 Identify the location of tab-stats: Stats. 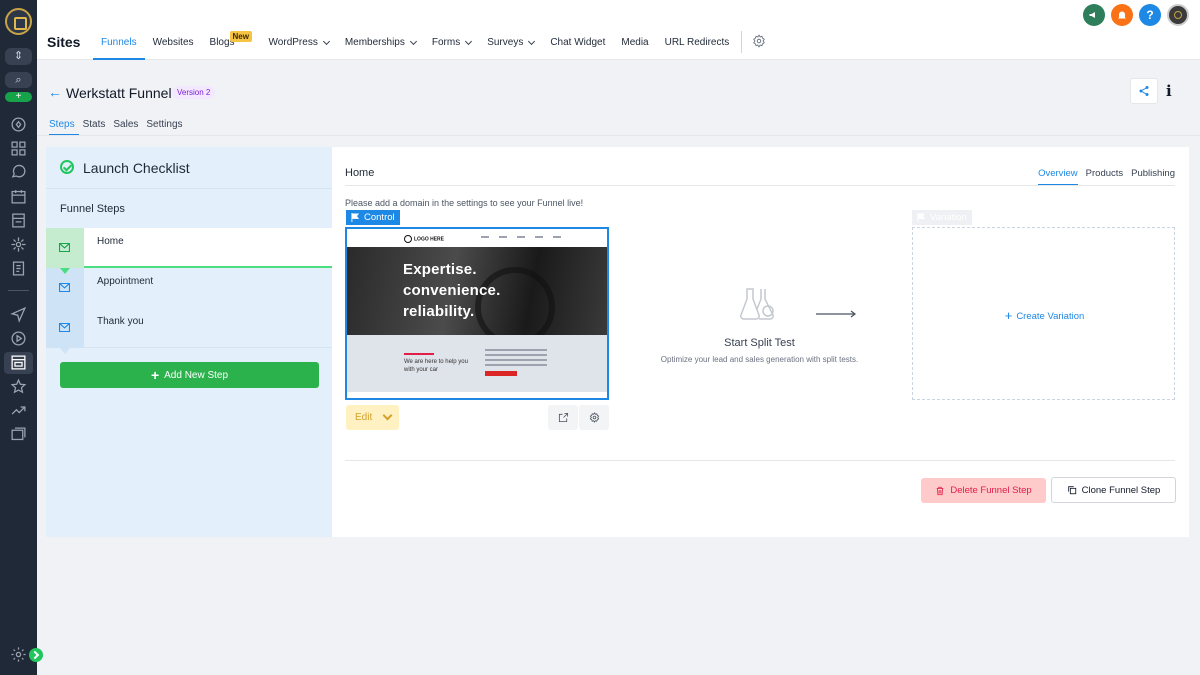
(96, 127).